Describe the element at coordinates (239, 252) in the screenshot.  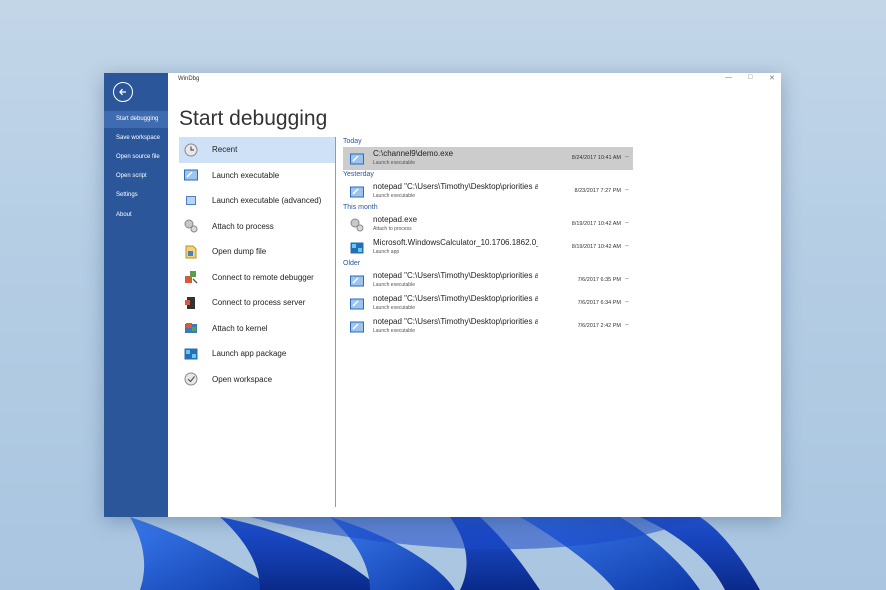
I see `action-label: Open dump file` at that location.